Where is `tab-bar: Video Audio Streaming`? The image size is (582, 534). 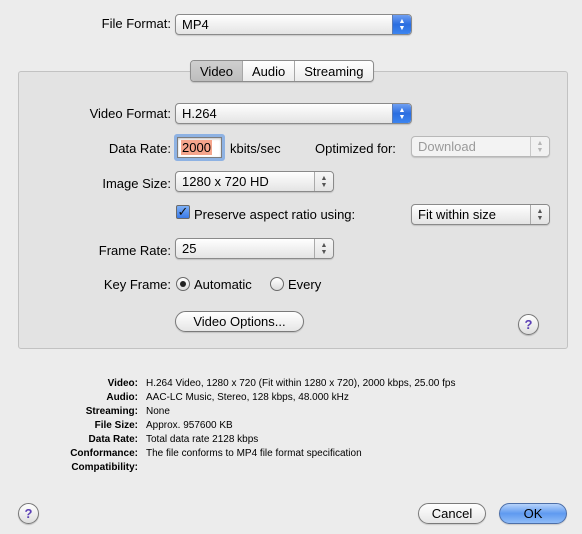 tab-bar: Video Audio Streaming is located at coordinates (282, 71).